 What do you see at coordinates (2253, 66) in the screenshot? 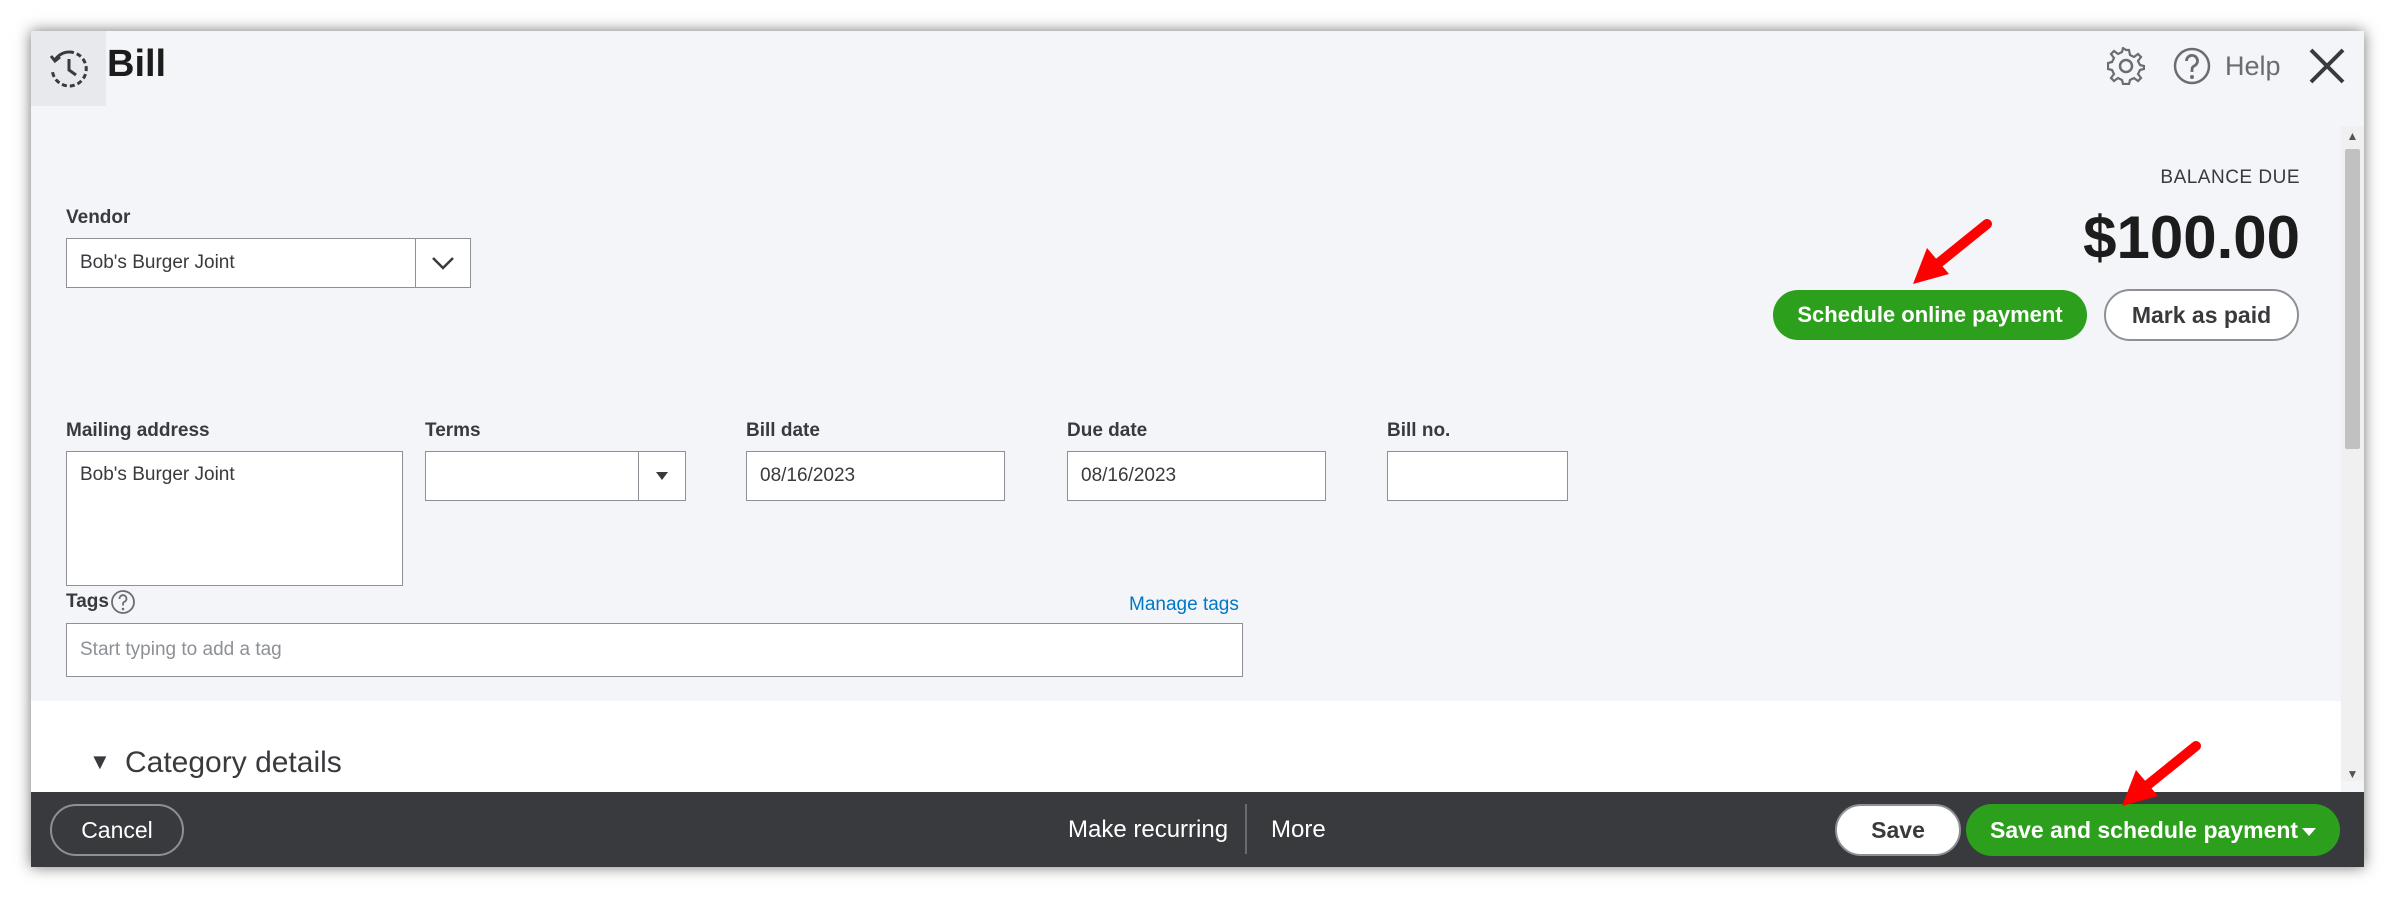
I see `help-label: Help` at bounding box center [2253, 66].